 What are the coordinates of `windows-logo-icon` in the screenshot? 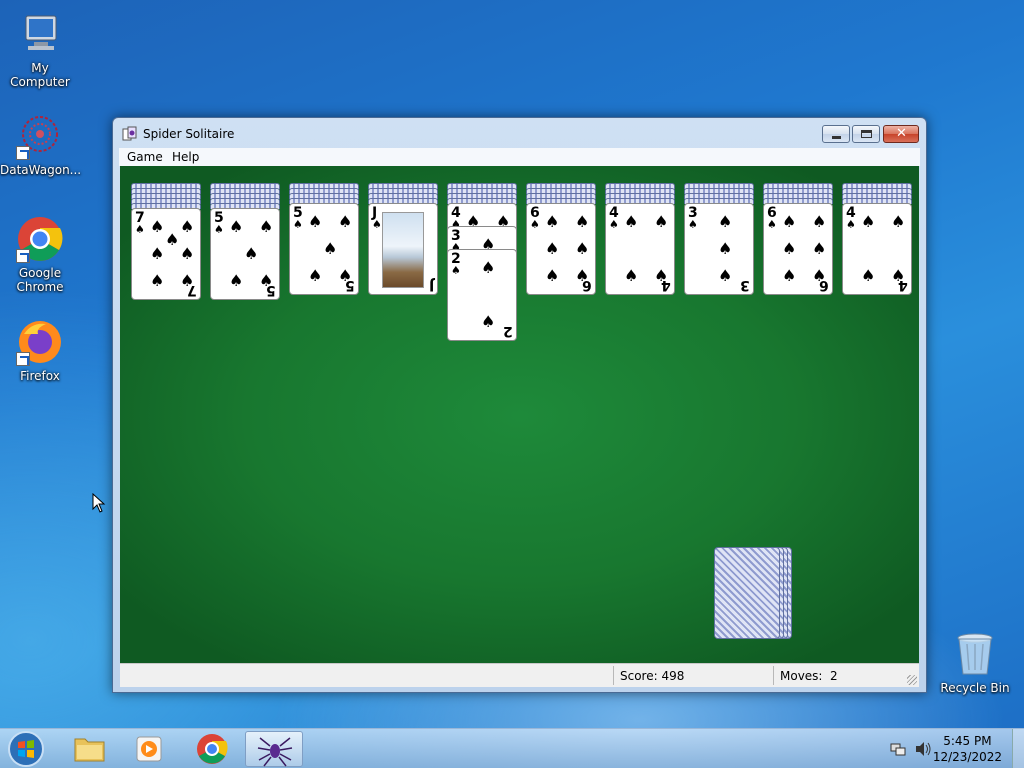 It's located at (26, 749).